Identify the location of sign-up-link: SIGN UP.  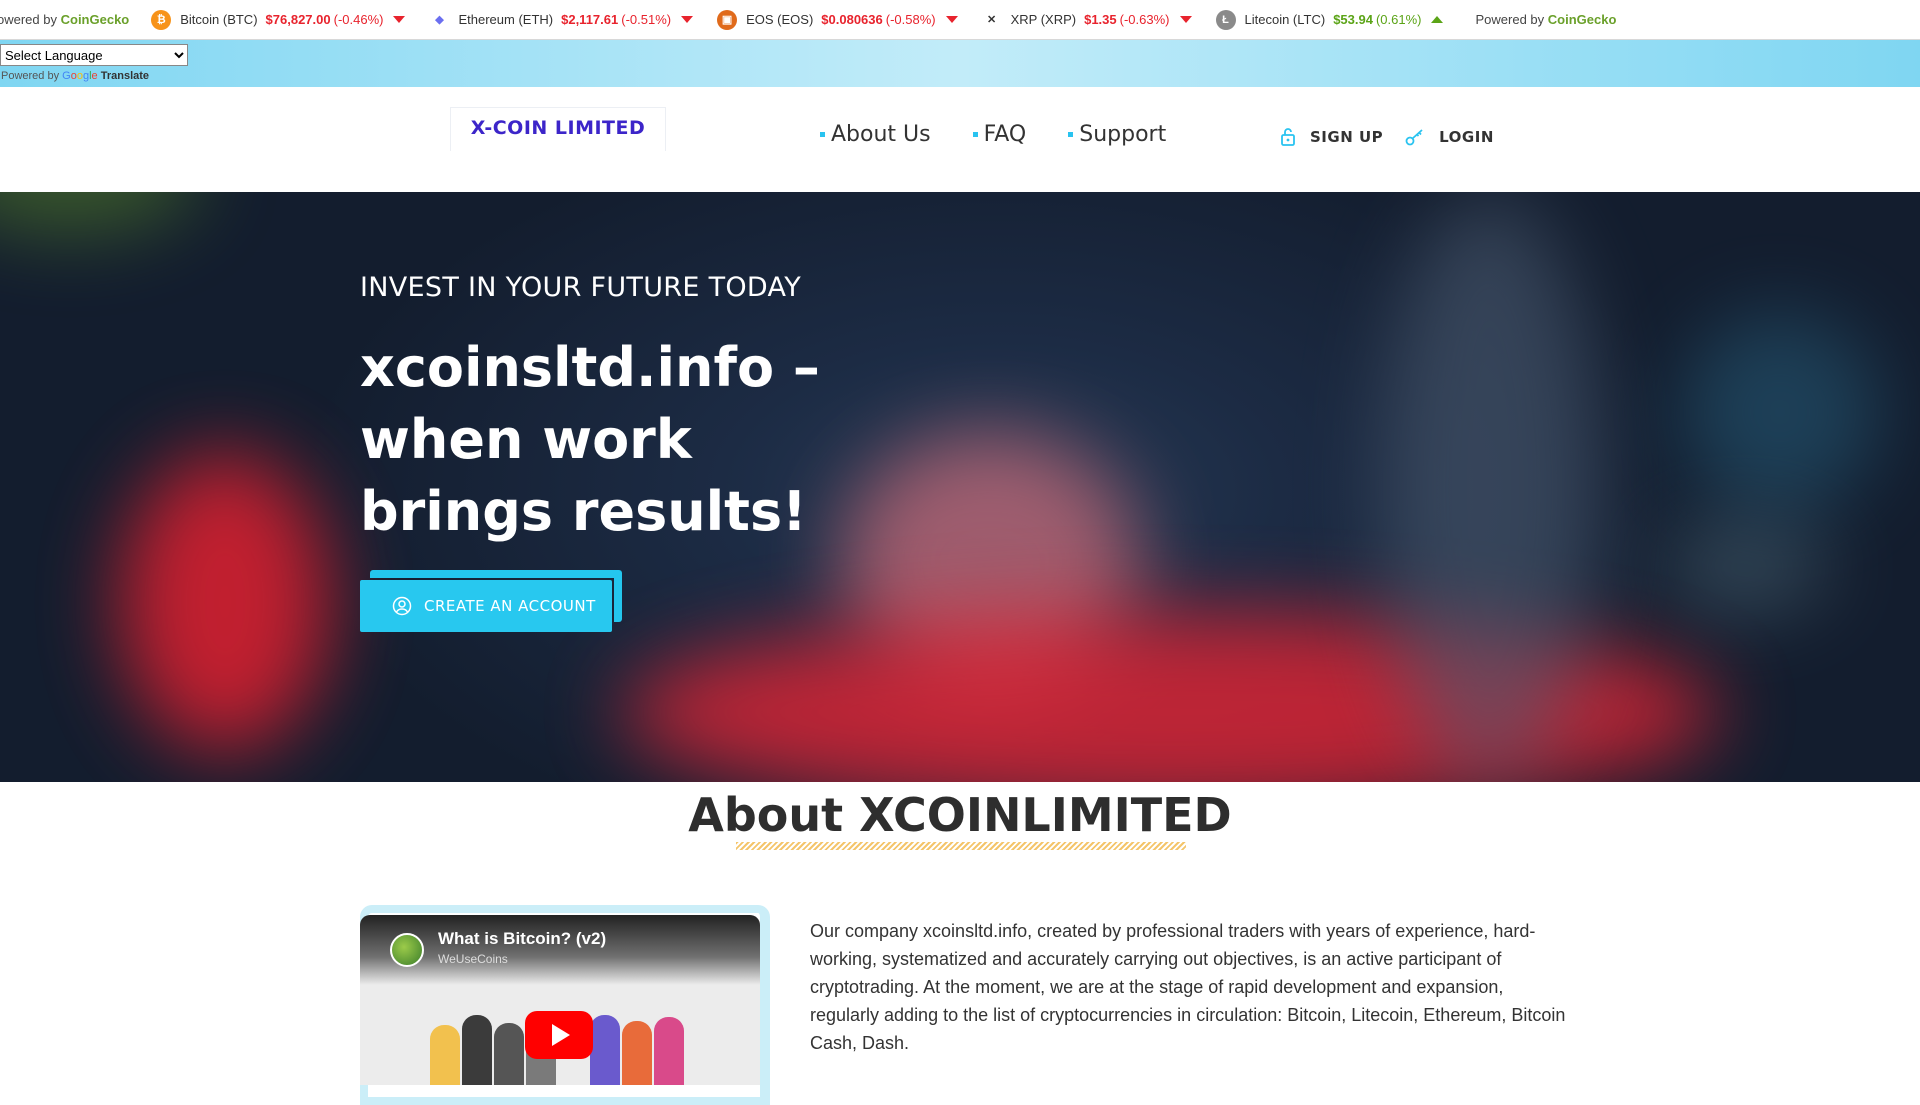
(1331, 137).